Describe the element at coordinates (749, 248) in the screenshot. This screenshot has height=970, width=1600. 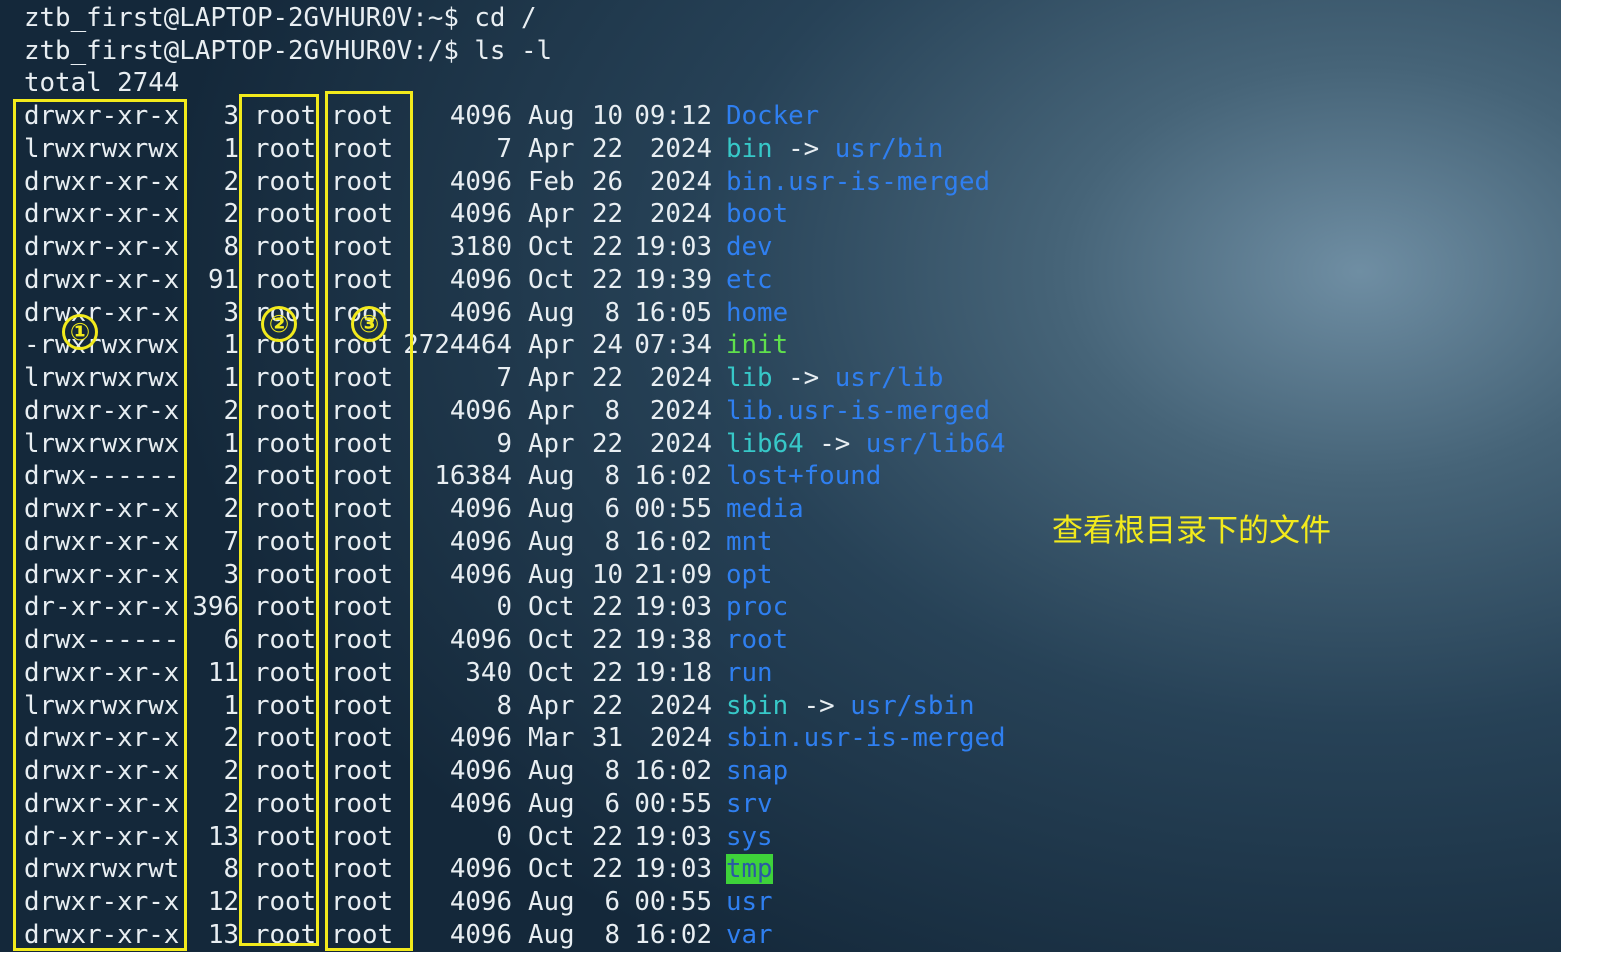
I see `entry-name-cell: dev` at that location.